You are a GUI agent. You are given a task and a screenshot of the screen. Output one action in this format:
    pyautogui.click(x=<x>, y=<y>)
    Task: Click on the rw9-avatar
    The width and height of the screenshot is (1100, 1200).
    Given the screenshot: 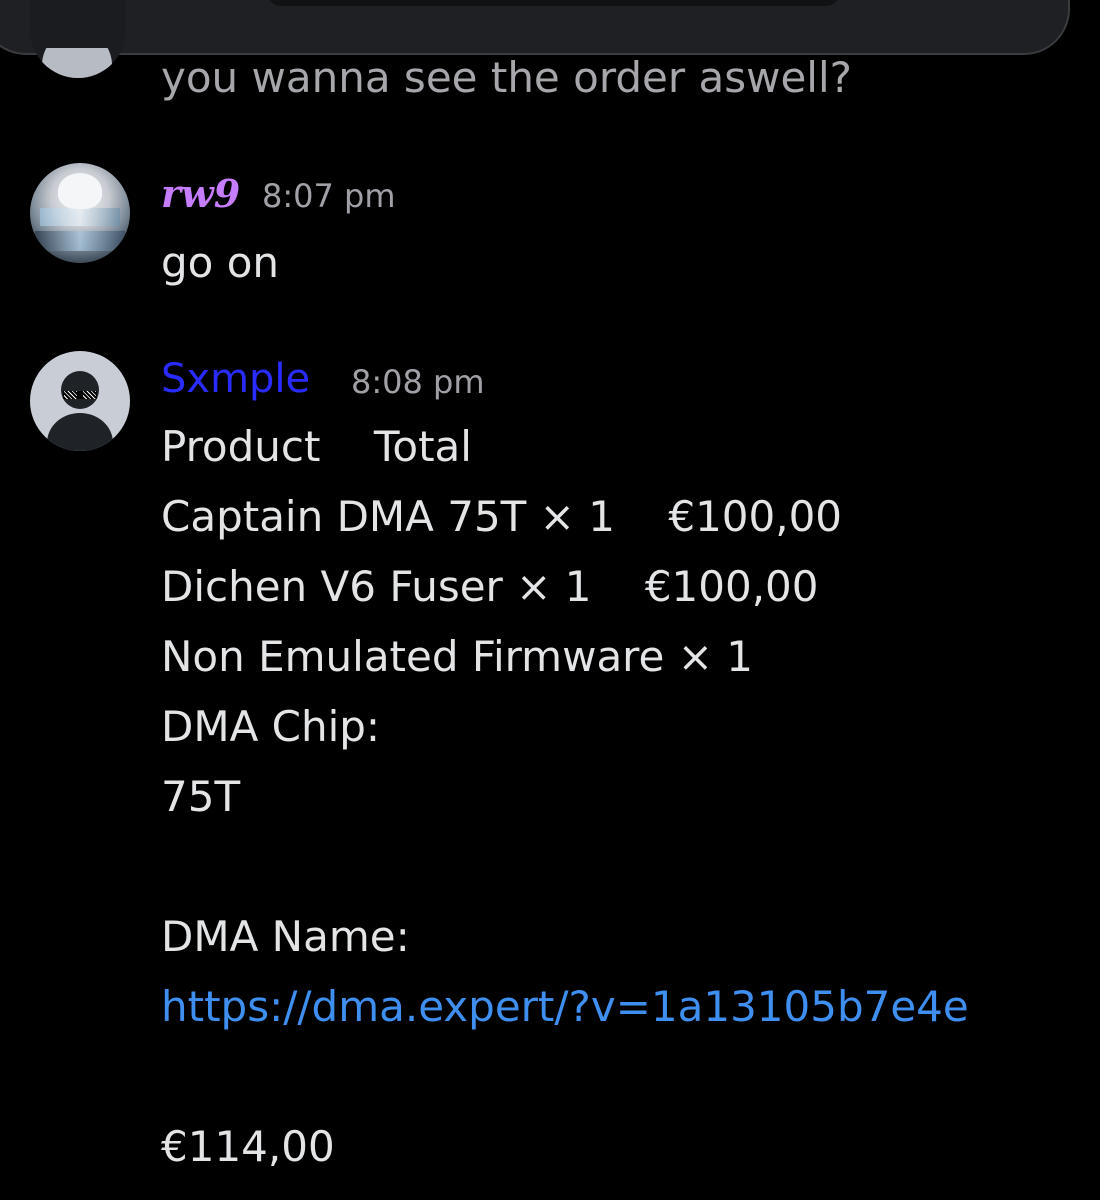 What is the action you would take?
    pyautogui.click(x=80, y=213)
    